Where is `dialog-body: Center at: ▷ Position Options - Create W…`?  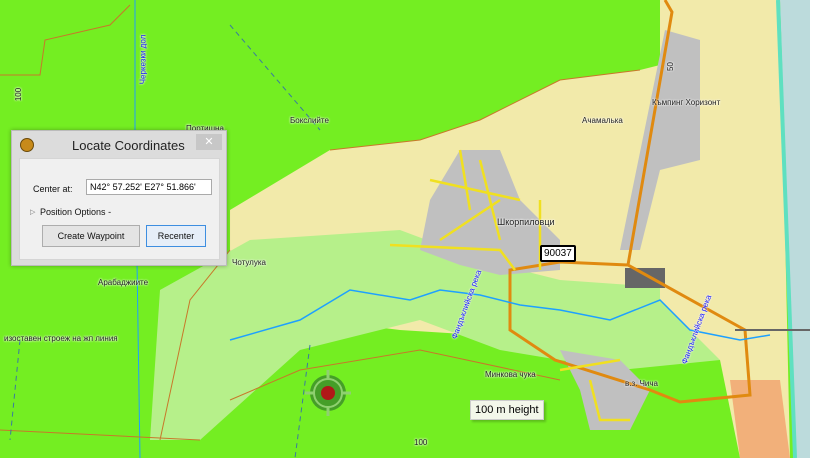
dialog-body: Center at: ▷ Position Options - Create W… is located at coordinates (119, 209).